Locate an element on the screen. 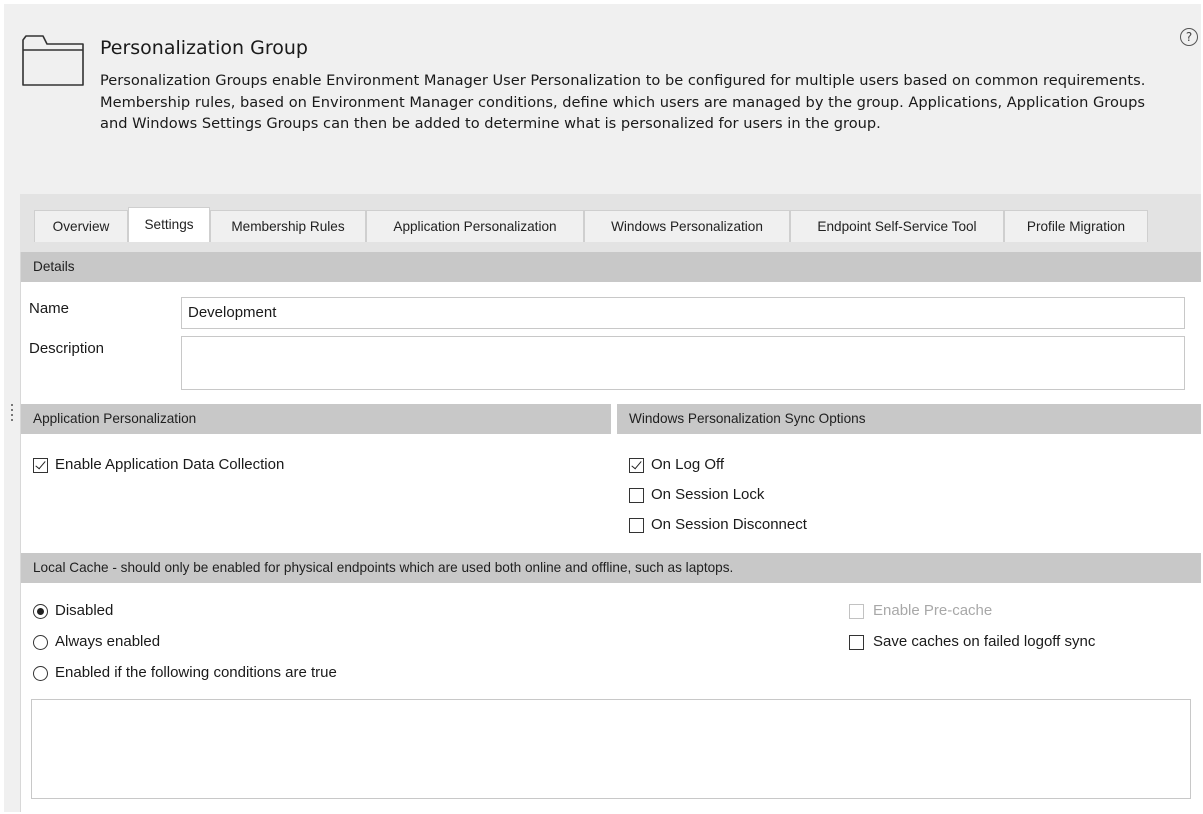 This screenshot has width=1203, height=814. cache-conditions-box is located at coordinates (611, 749).